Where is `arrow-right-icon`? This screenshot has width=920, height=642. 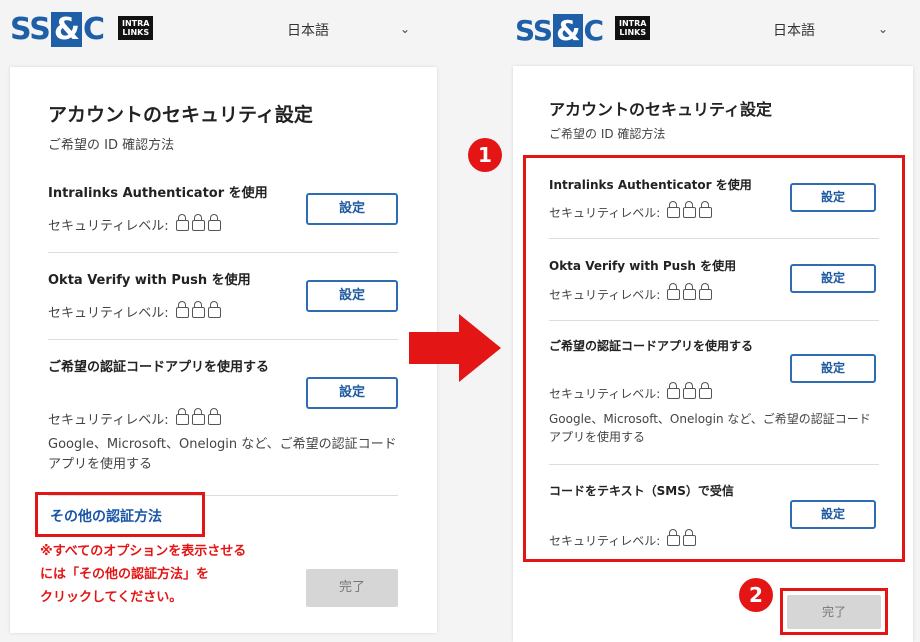
arrow-right-icon is located at coordinates (455, 348).